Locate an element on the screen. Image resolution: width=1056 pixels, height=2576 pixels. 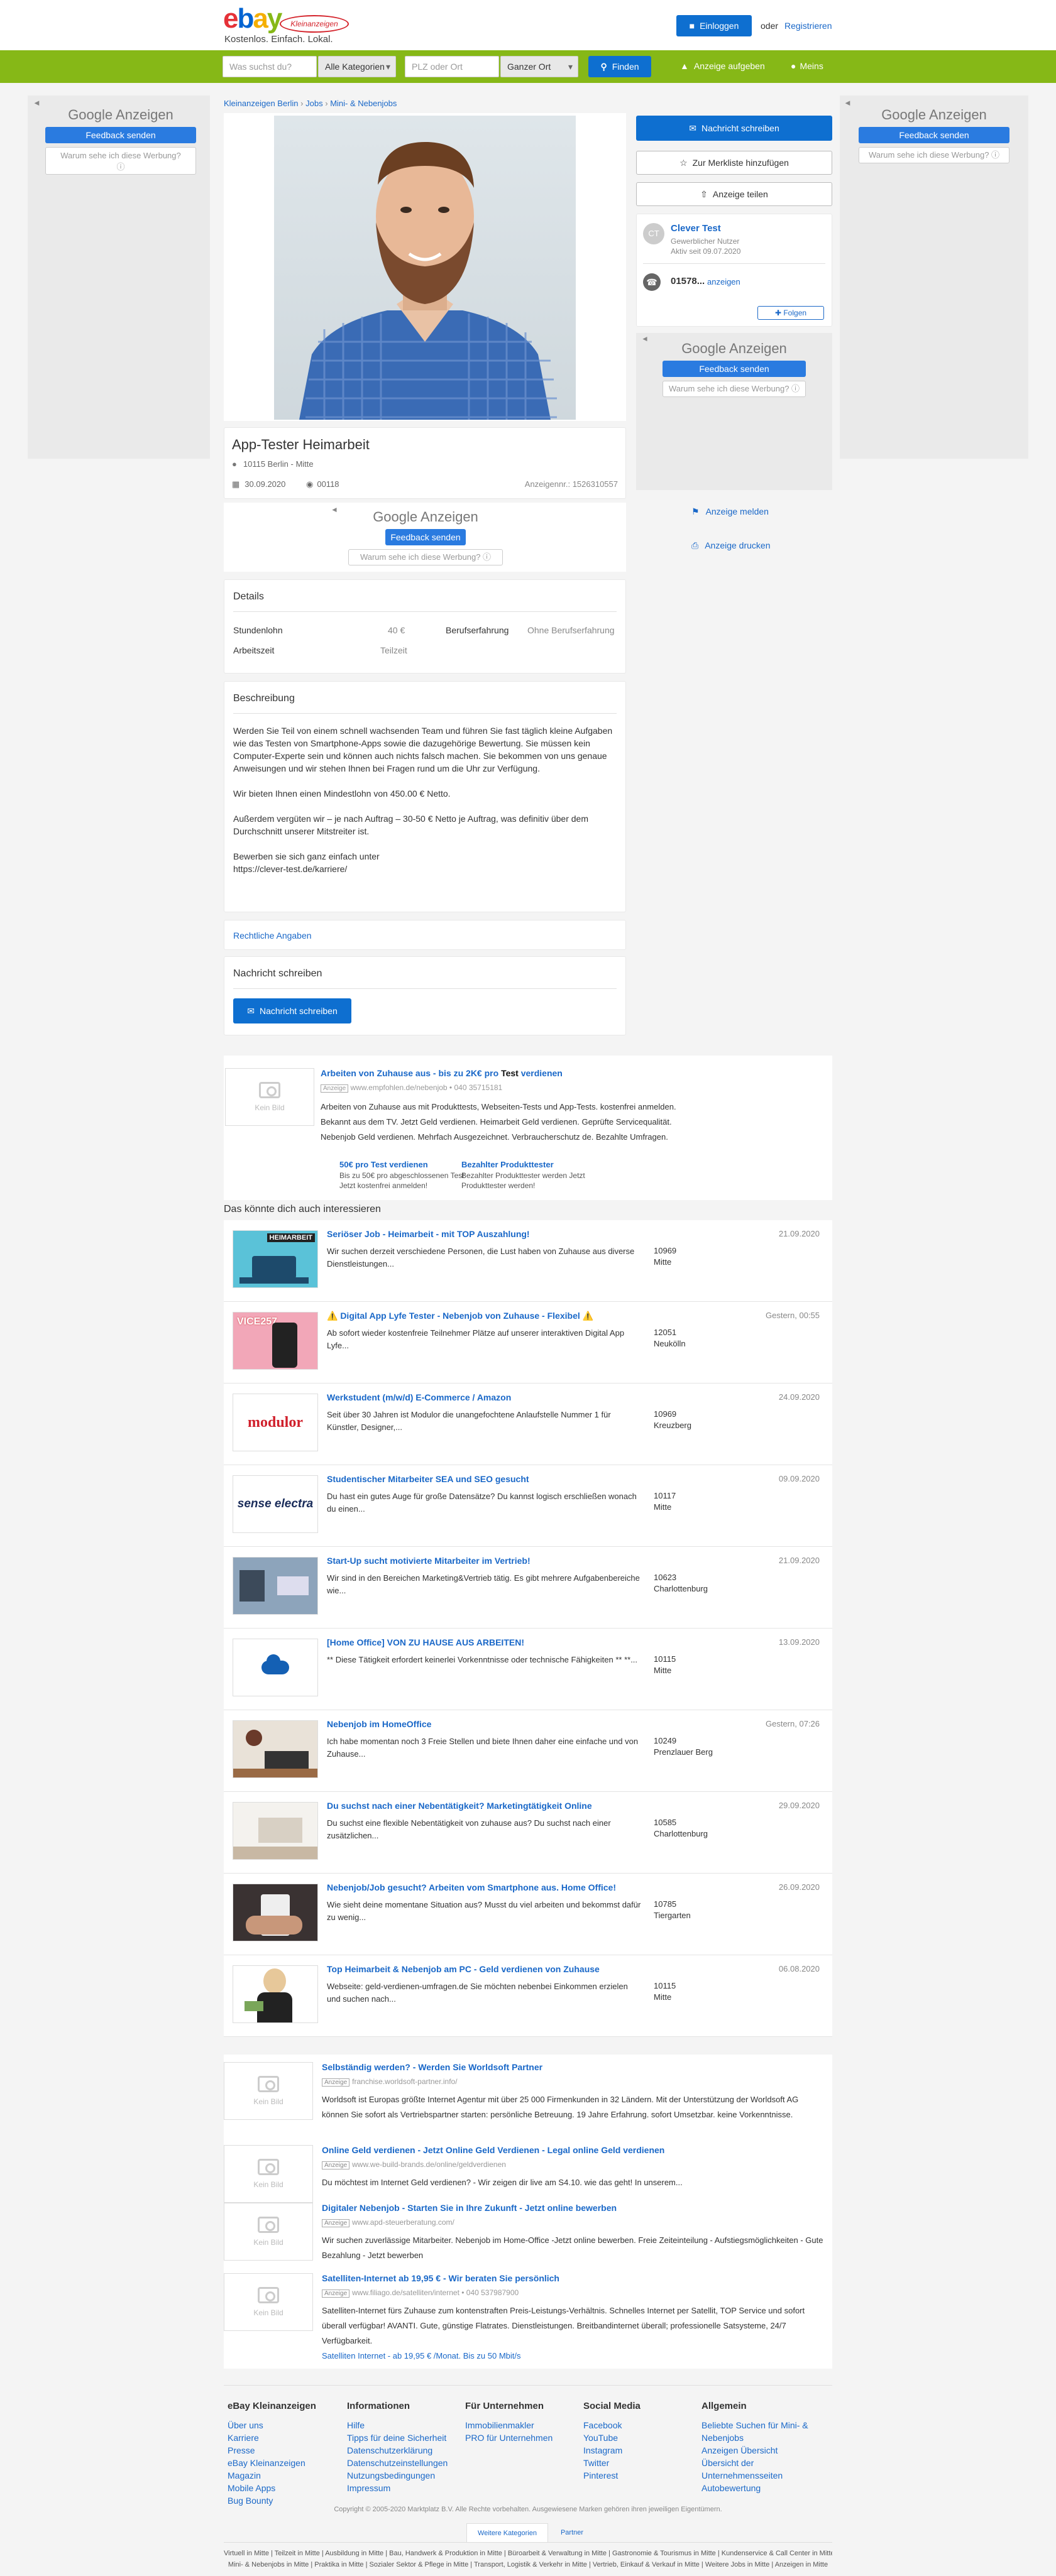
footer-link: Mobile Apps is located at coordinates (284, 2488).